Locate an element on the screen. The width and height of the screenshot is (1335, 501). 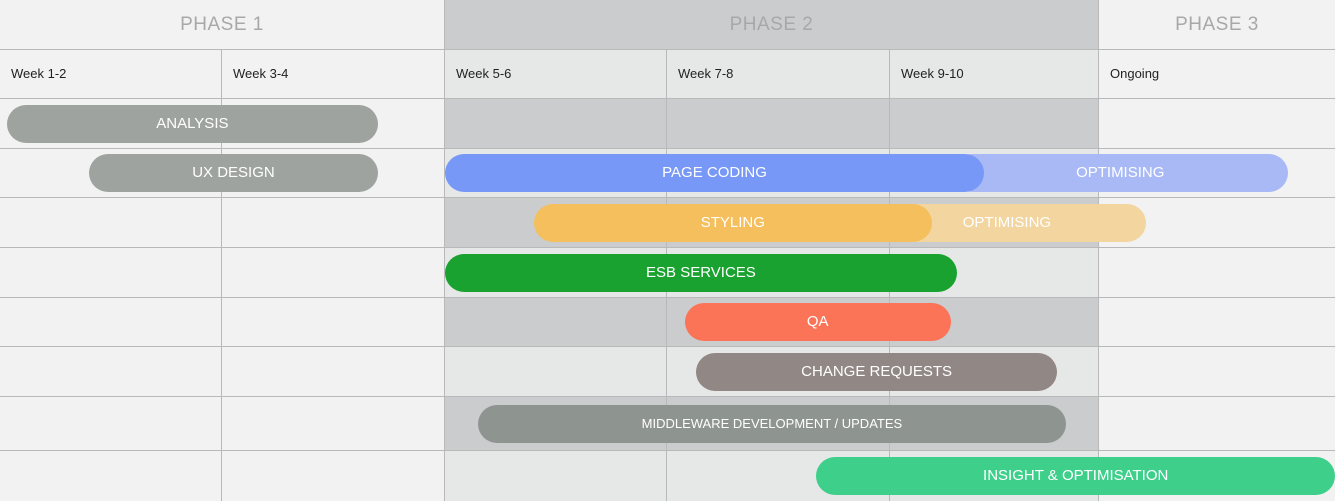
task-label: ANALYSIS is located at coordinates (192, 123).